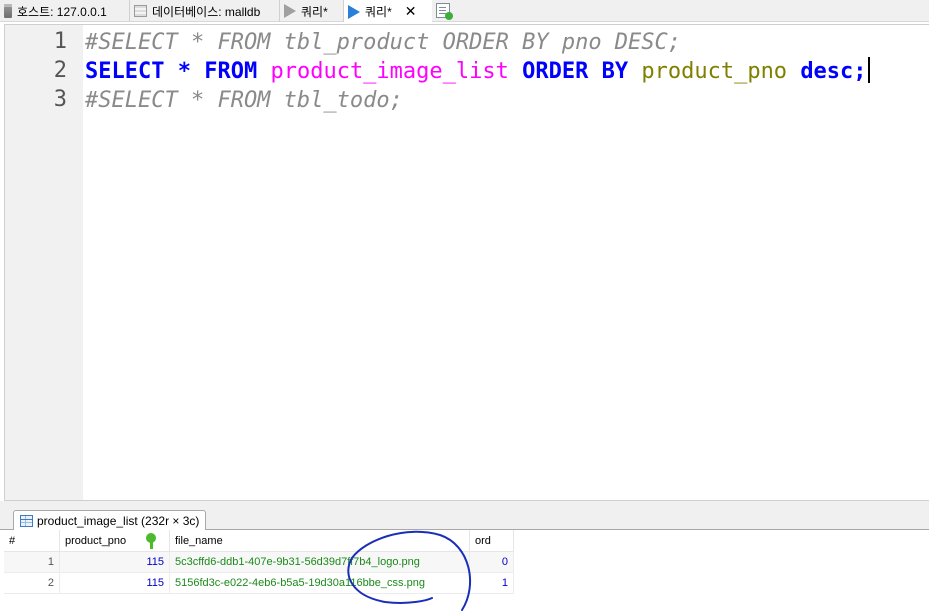 This screenshot has height=616, width=929. I want to click on tab-database-label: 데이터베이스: malldb, so click(206, 11).